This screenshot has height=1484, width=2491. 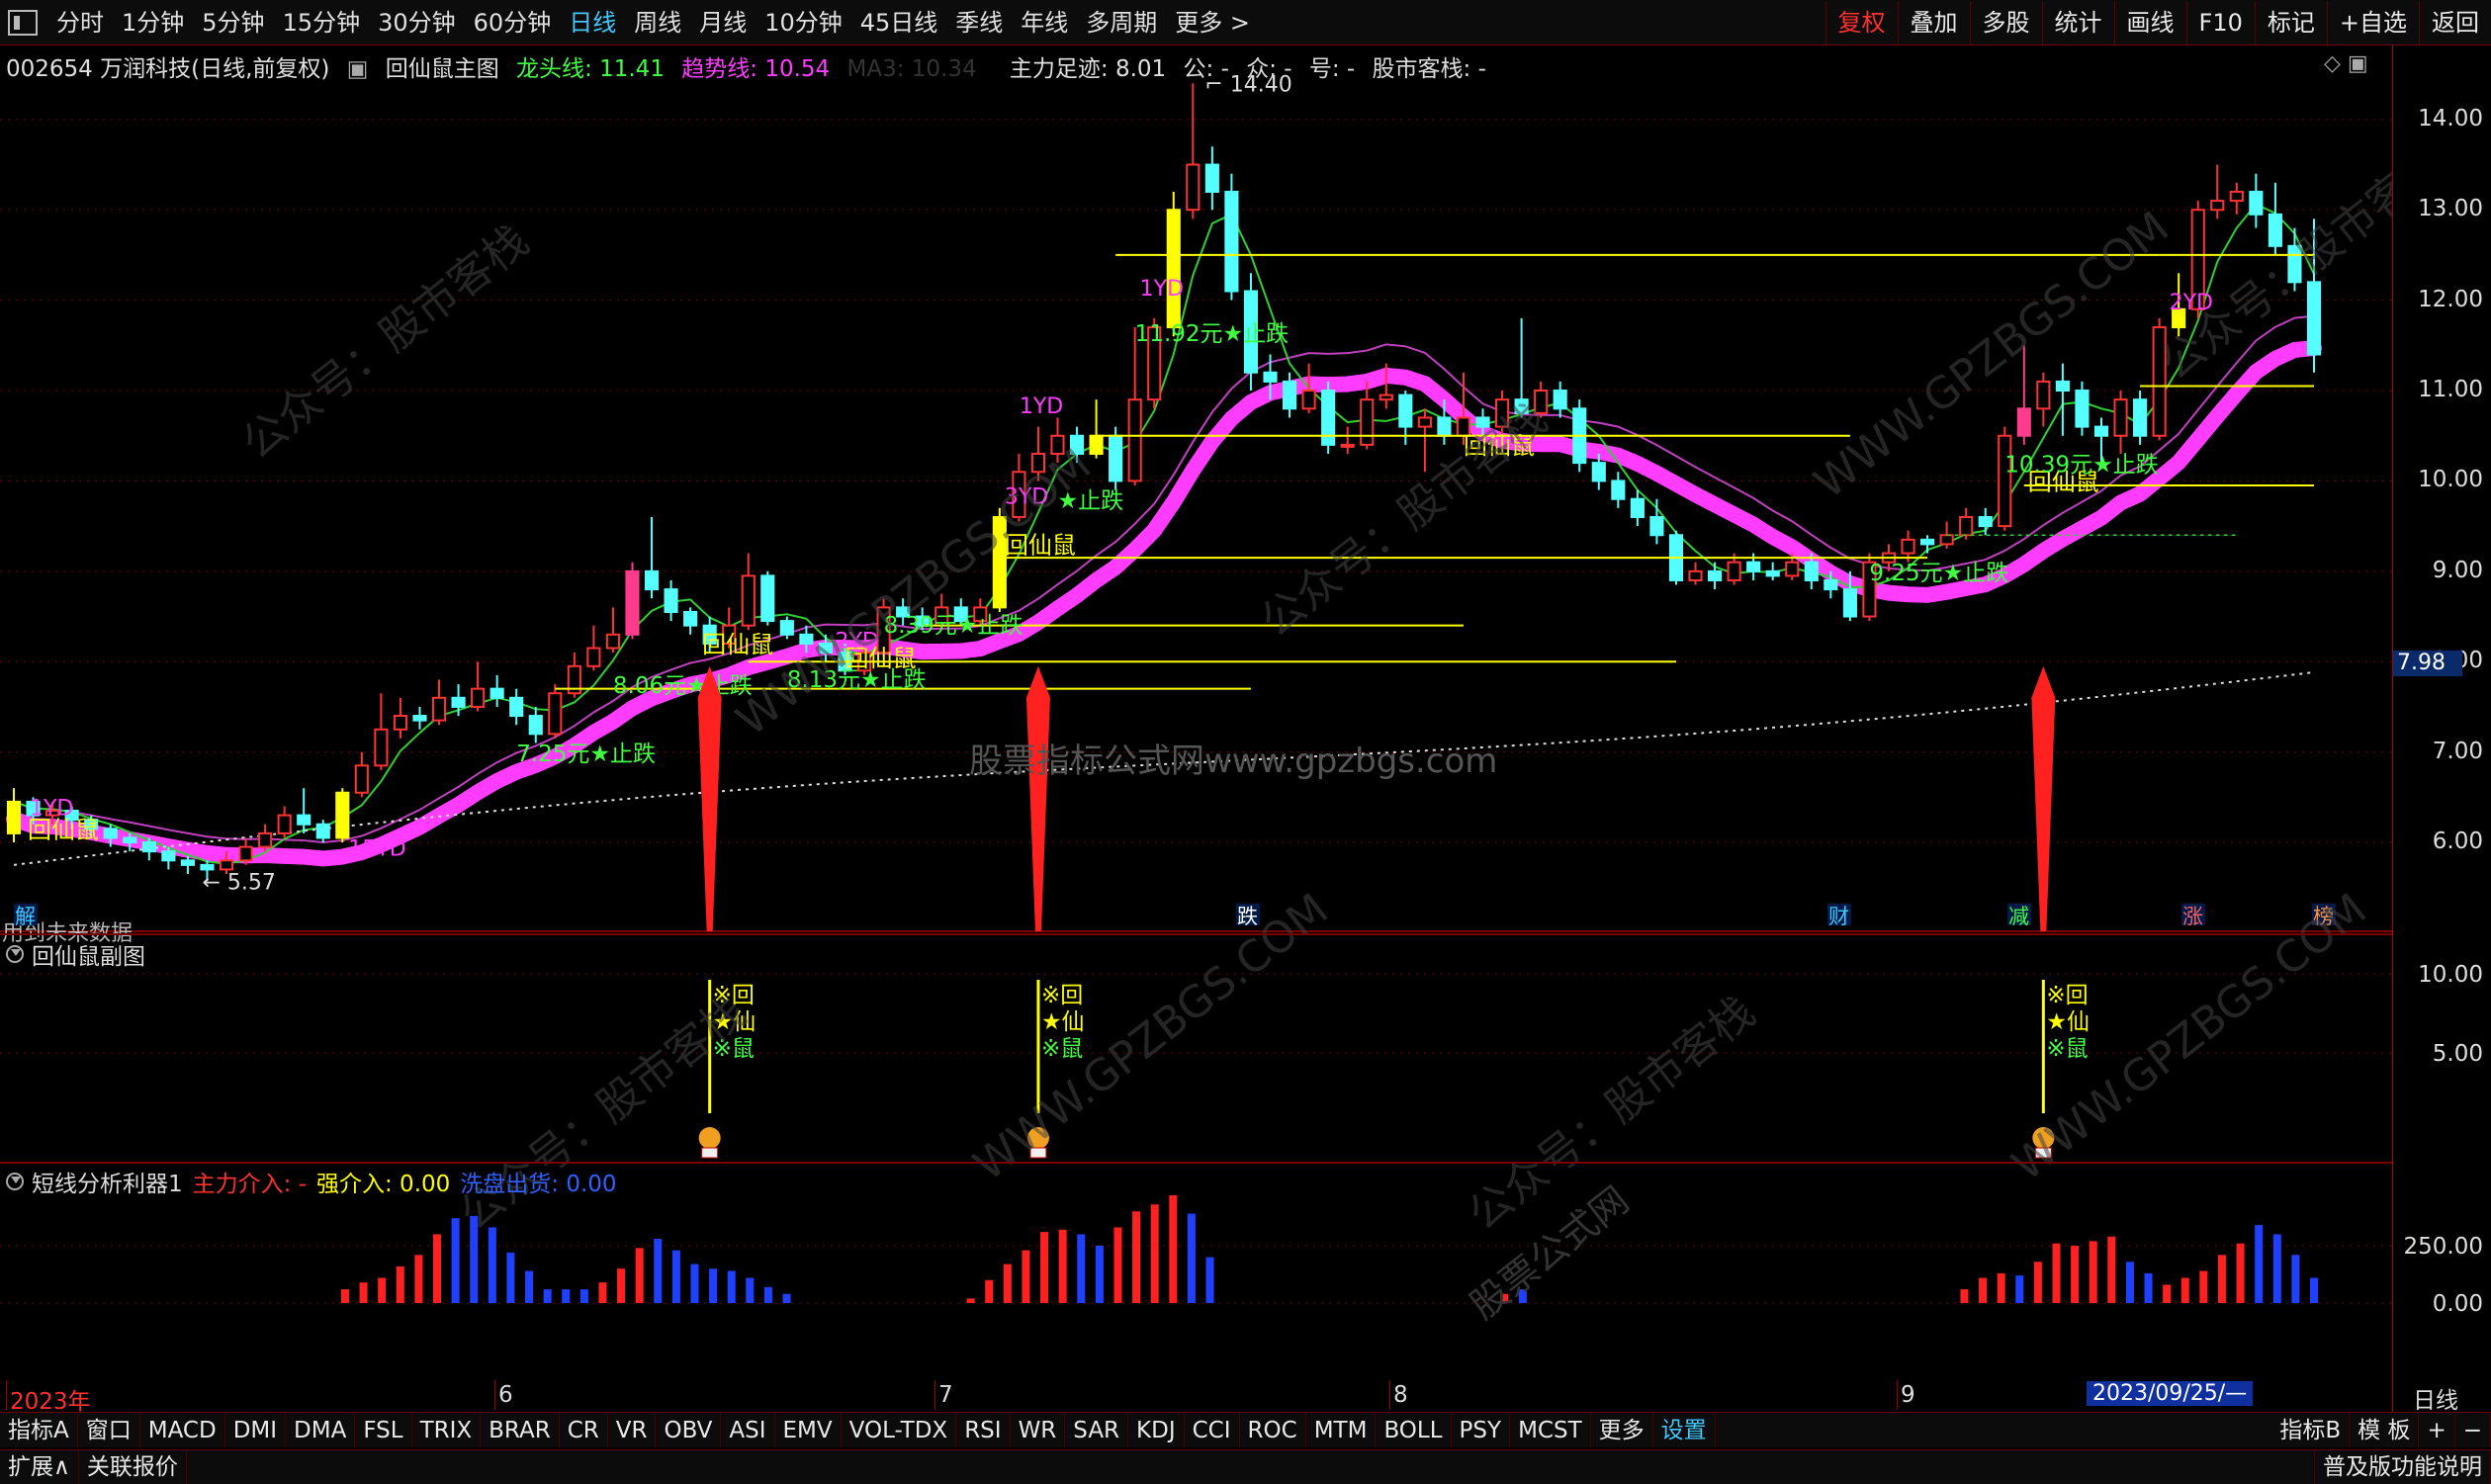 I want to click on buy-signal-arrow, so click(x=709, y=798).